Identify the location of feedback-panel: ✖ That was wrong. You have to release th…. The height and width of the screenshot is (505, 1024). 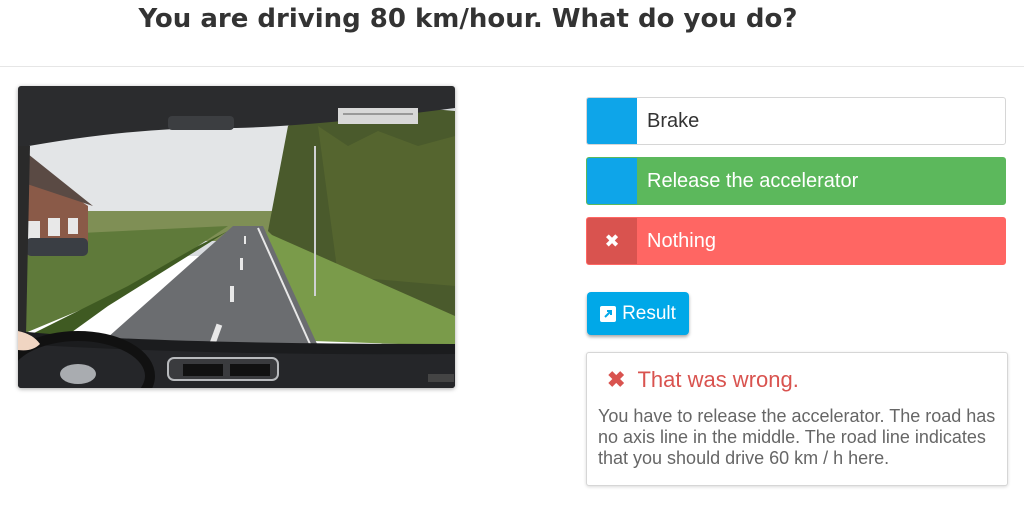
(797, 419).